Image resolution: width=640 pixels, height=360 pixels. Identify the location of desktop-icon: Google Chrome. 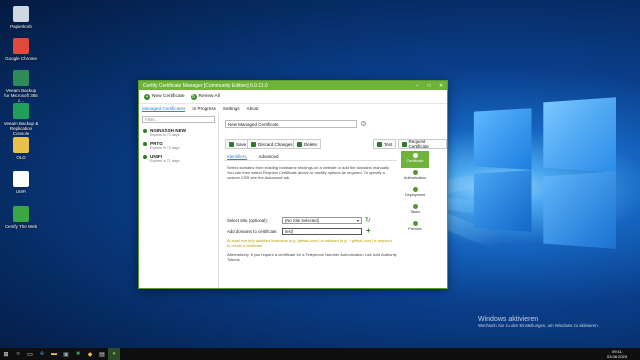
(21, 49).